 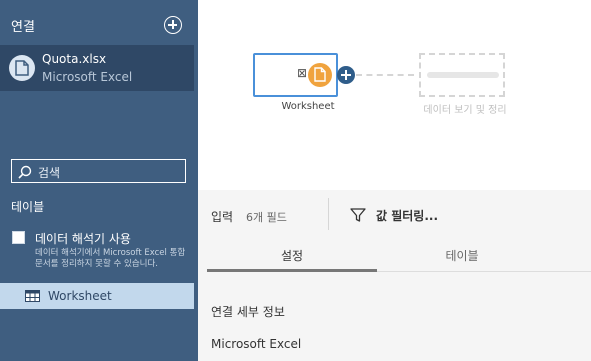 I want to click on tab-settings: 설정, so click(x=292, y=257).